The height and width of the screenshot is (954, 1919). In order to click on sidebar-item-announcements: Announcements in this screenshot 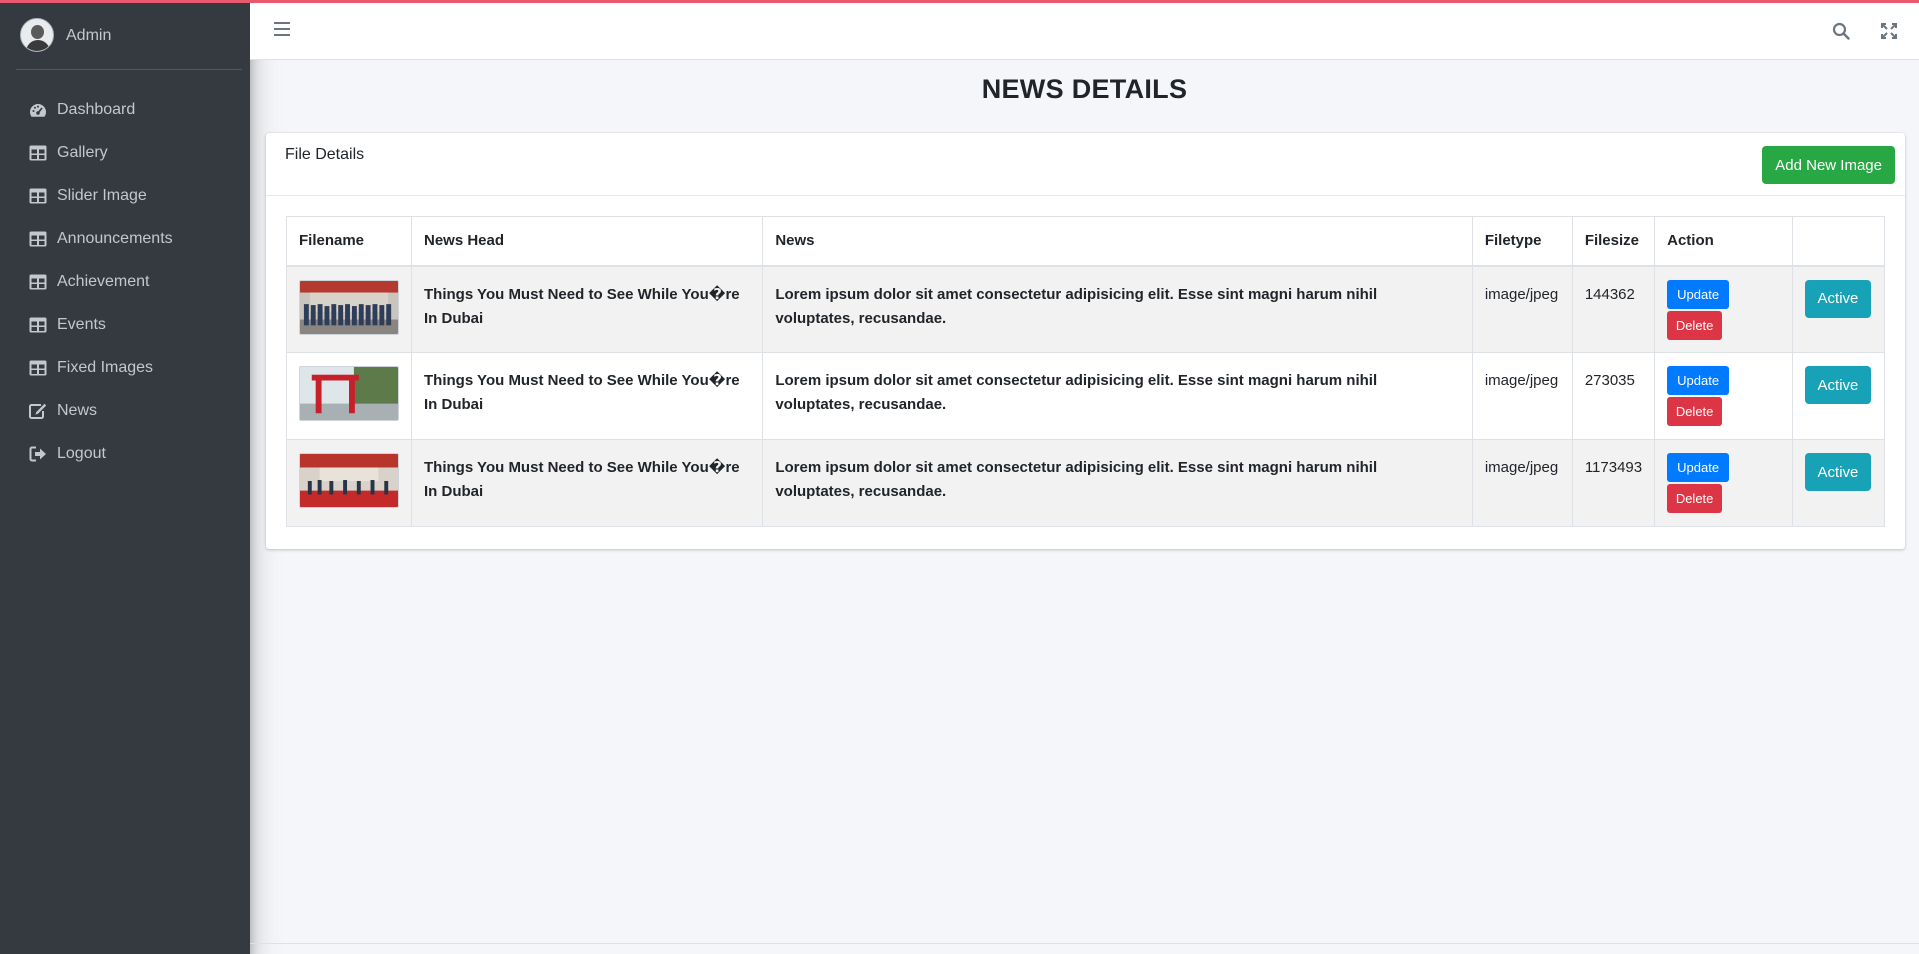, I will do `click(125, 238)`.